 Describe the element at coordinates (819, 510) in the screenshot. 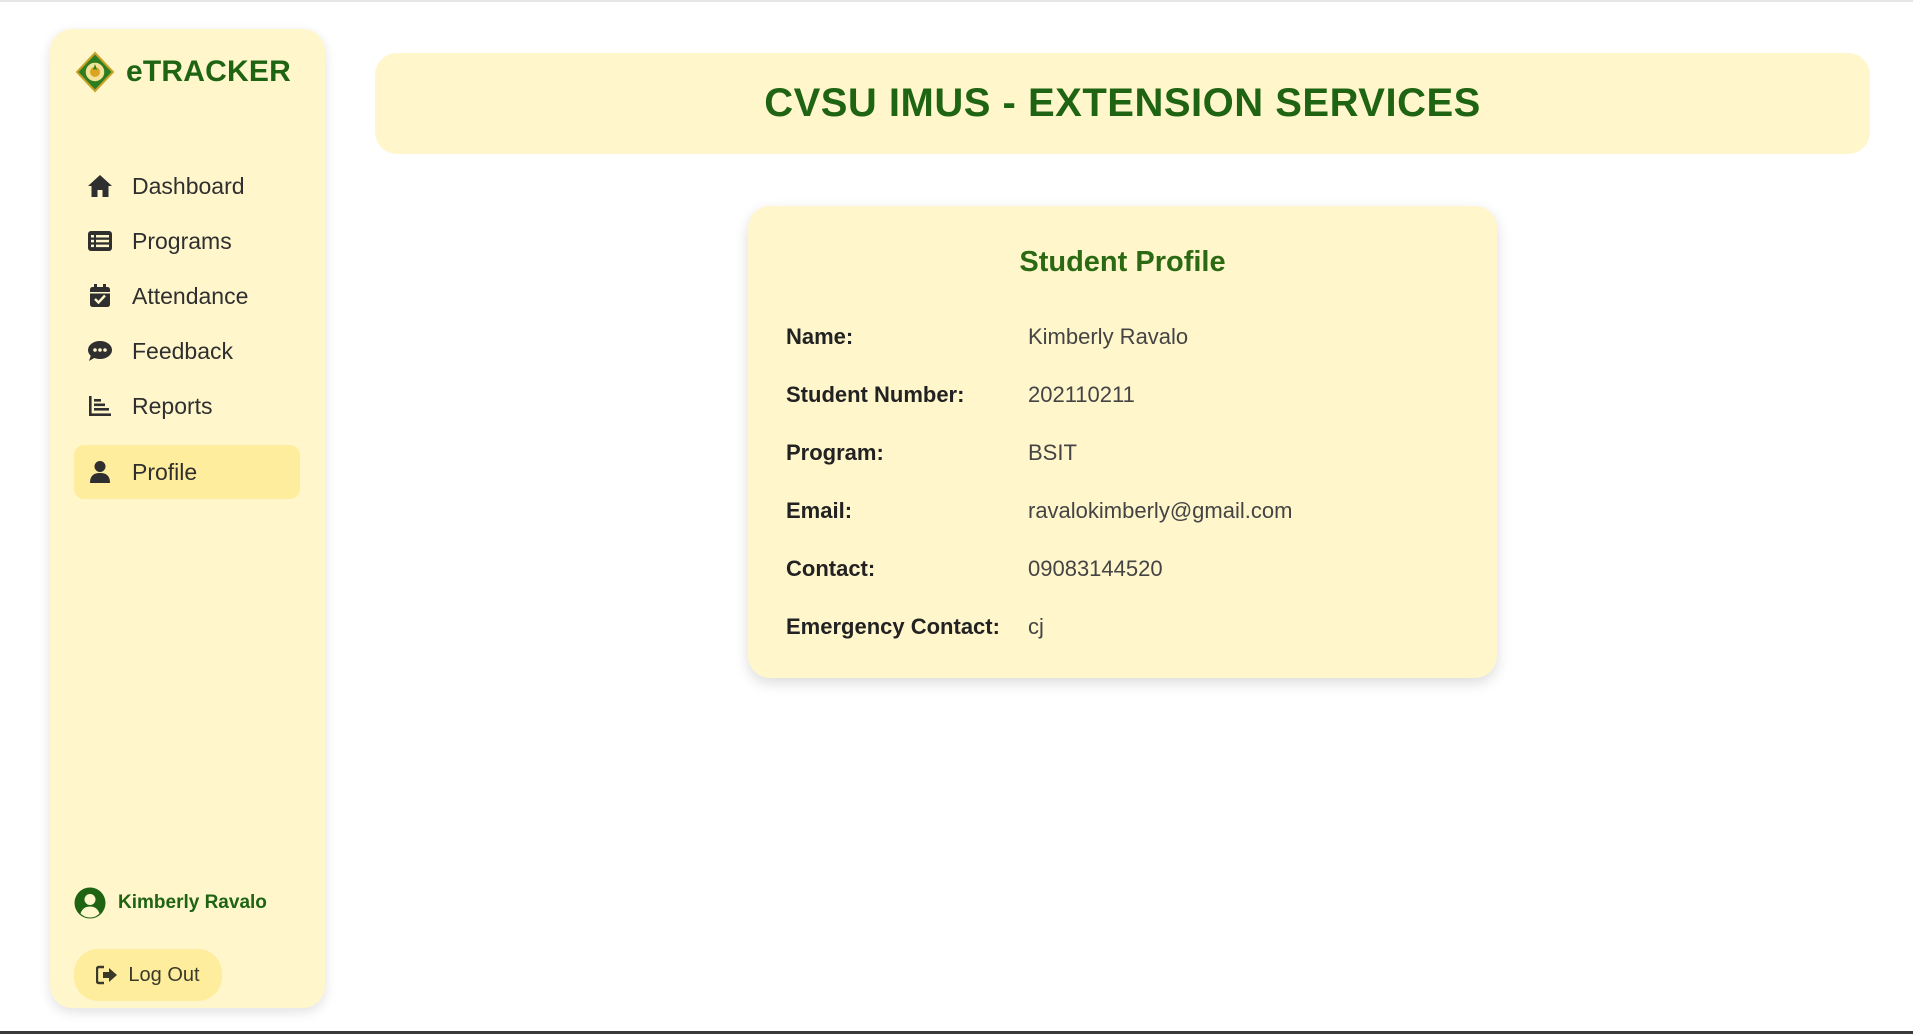

I see `field-label: Email:` at that location.